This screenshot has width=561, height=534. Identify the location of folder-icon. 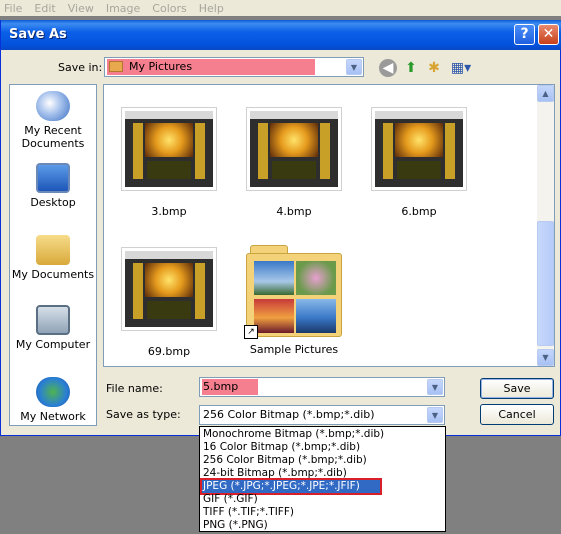
(116, 66).